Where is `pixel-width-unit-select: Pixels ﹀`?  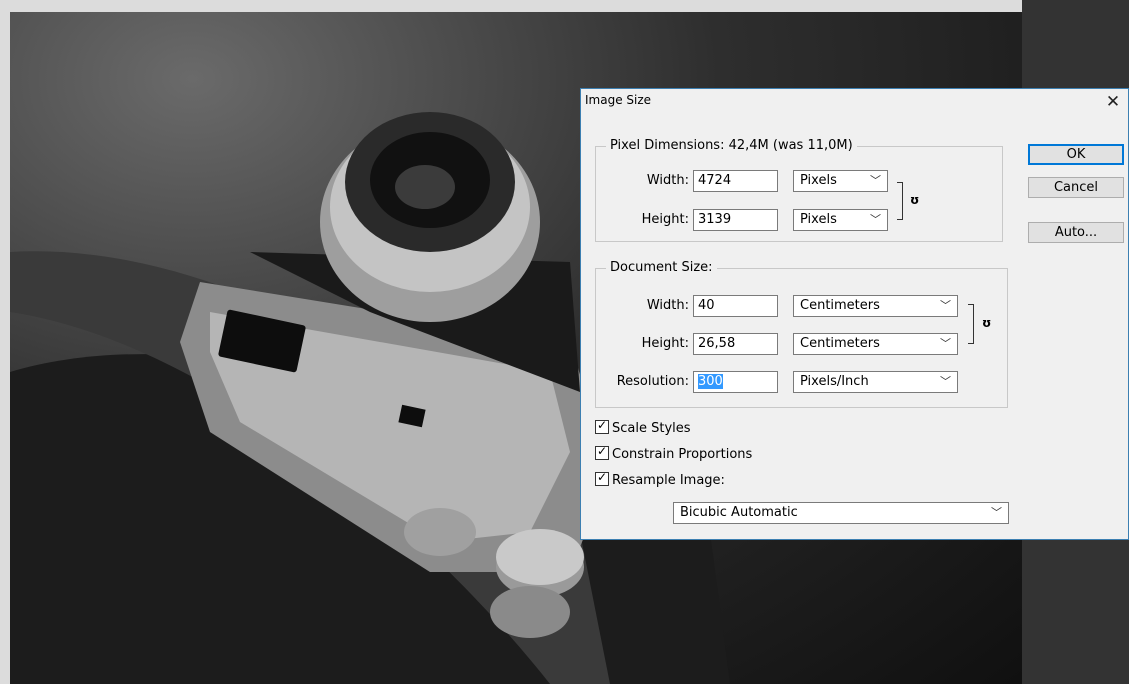 pixel-width-unit-select: Pixels ﹀ is located at coordinates (840, 181).